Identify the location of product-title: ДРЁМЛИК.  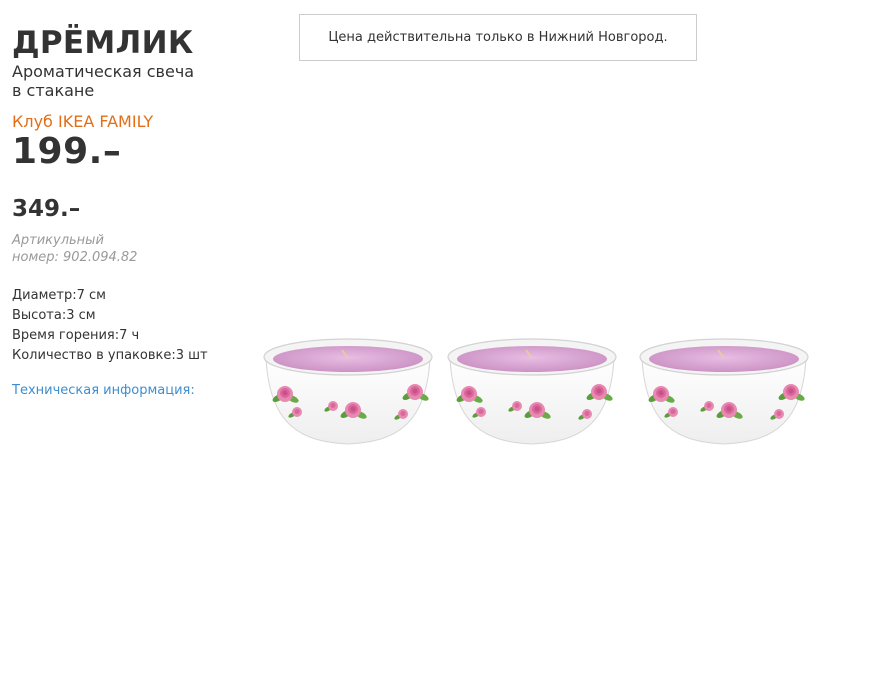
(103, 43).